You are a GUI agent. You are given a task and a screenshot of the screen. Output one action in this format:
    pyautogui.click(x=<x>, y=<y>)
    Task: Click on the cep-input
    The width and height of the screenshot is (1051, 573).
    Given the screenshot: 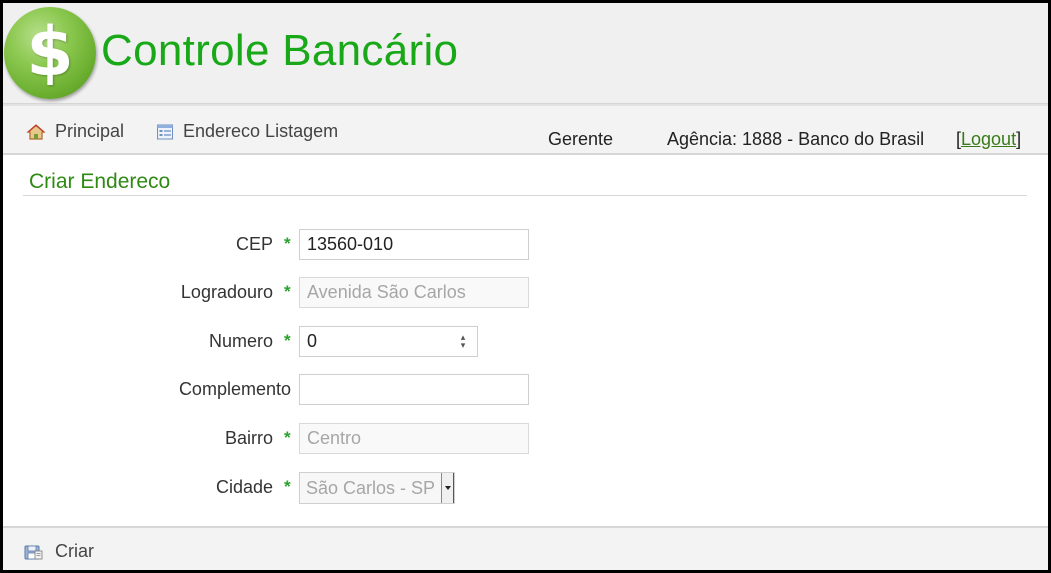 What is the action you would take?
    pyautogui.click(x=414, y=244)
    